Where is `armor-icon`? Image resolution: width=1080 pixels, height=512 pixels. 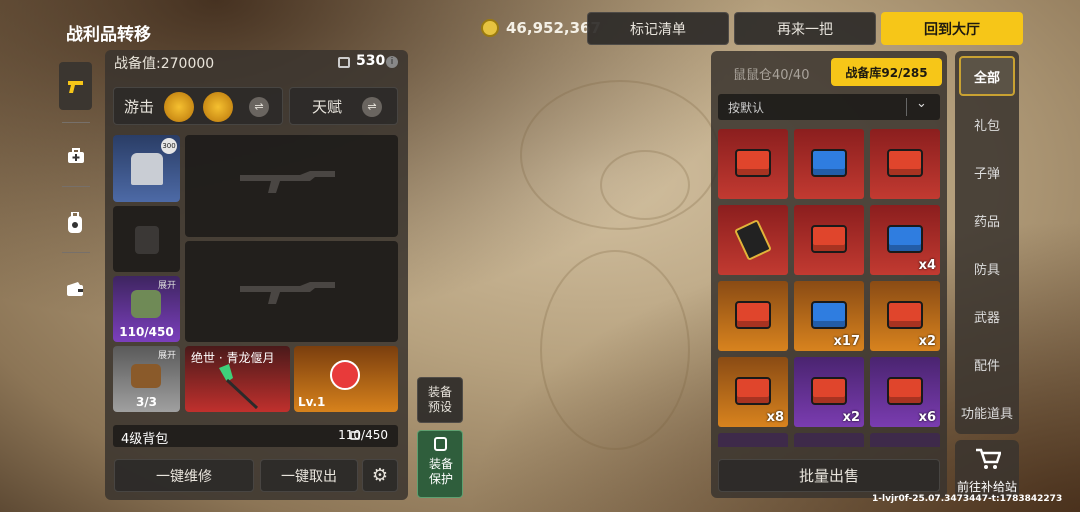 armor-icon is located at coordinates (147, 169).